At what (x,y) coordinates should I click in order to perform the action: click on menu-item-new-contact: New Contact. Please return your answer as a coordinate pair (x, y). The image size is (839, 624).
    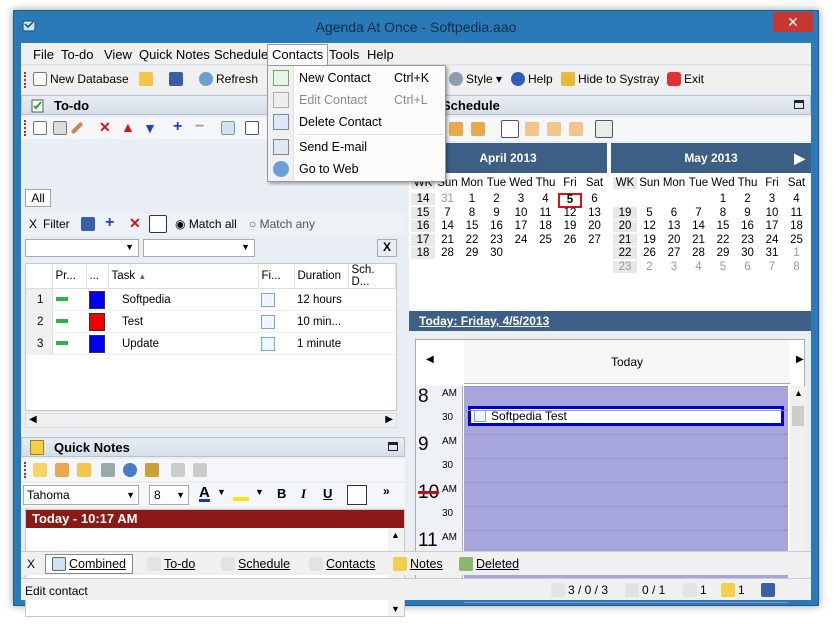
    Looking at the image, I should click on (335, 78).